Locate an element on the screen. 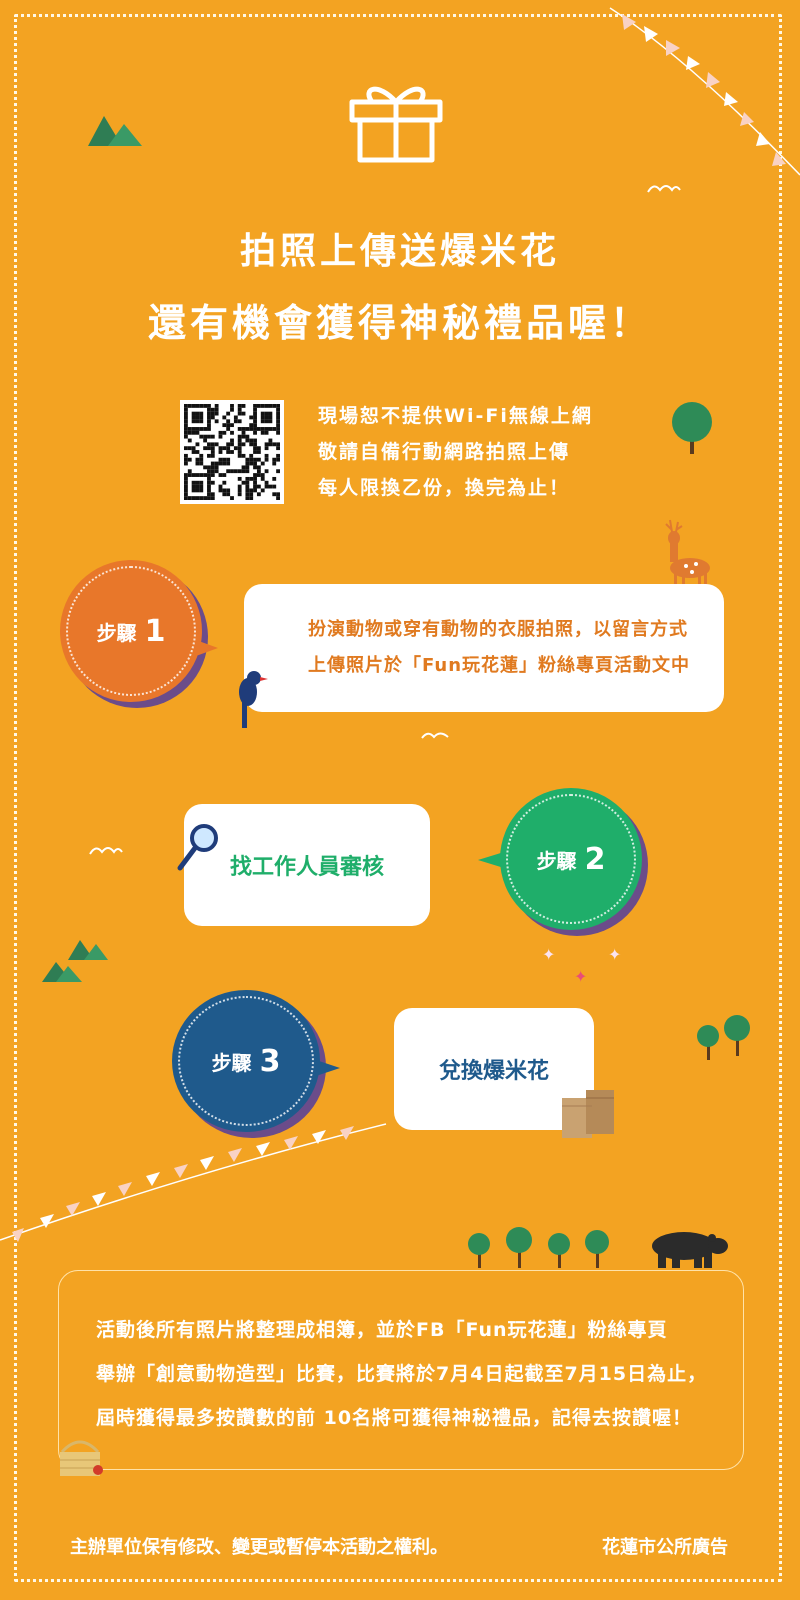 This screenshot has width=800, height=1600. step2-badge: 步驟 2 is located at coordinates (571, 859).